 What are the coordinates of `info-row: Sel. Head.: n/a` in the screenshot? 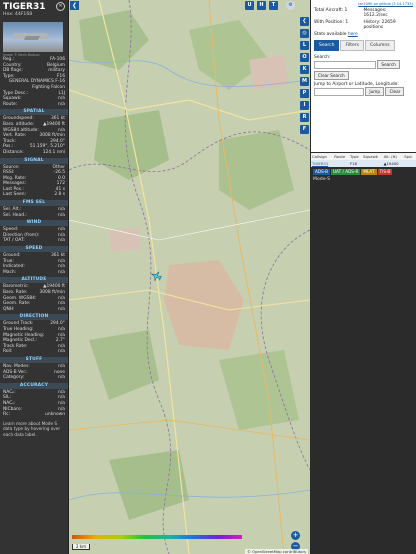 It's located at (34, 216).